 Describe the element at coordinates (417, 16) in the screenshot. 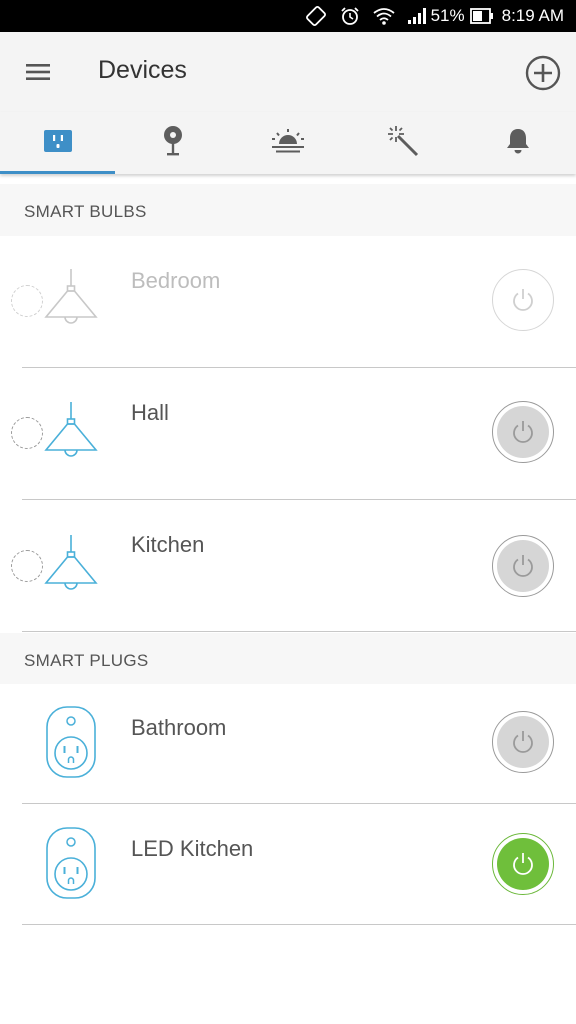

I see `signal-icon` at that location.